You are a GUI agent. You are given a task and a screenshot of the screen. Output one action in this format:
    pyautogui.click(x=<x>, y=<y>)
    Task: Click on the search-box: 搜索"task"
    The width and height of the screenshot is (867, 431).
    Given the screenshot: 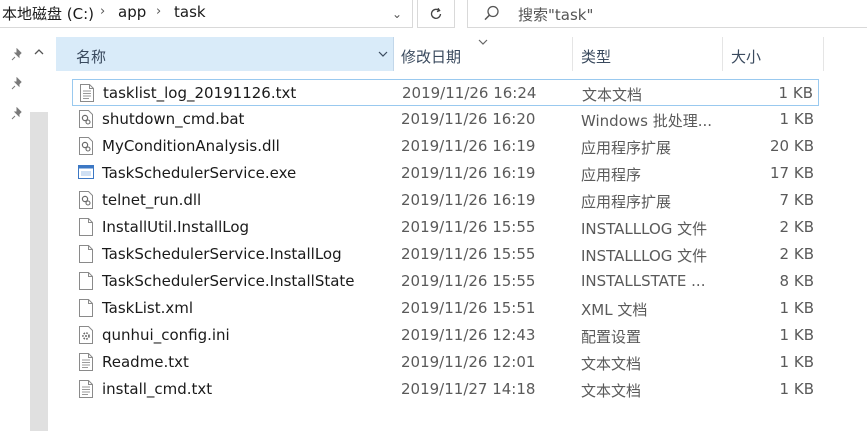 What is the action you would take?
    pyautogui.click(x=667, y=14)
    